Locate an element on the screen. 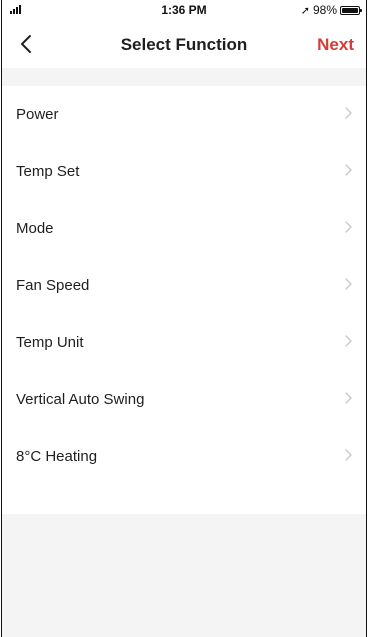 This screenshot has width=368, height=637. battery-indicator: ➚ 98% is located at coordinates (331, 10).